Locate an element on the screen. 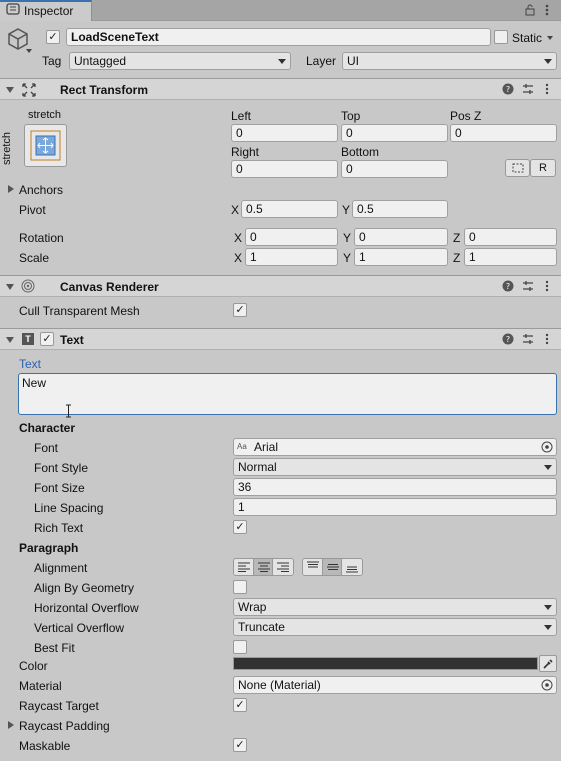 The height and width of the screenshot is (761, 561). align-middle-button is located at coordinates (332, 567).